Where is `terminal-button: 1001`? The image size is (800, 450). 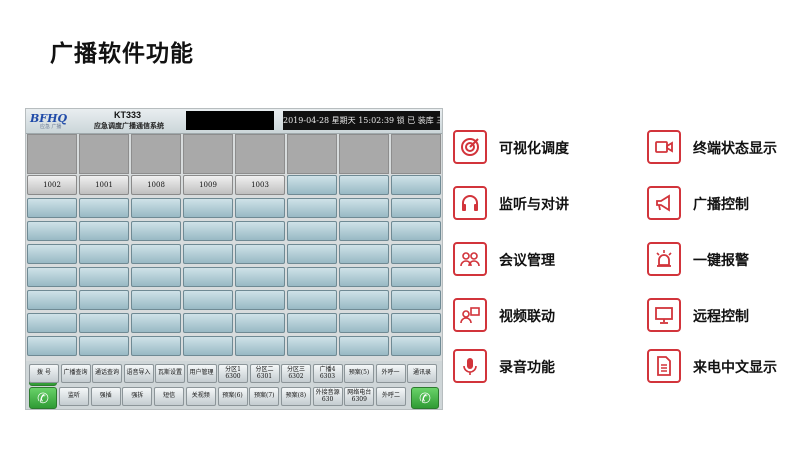
terminal-button: 1001 is located at coordinates (104, 185).